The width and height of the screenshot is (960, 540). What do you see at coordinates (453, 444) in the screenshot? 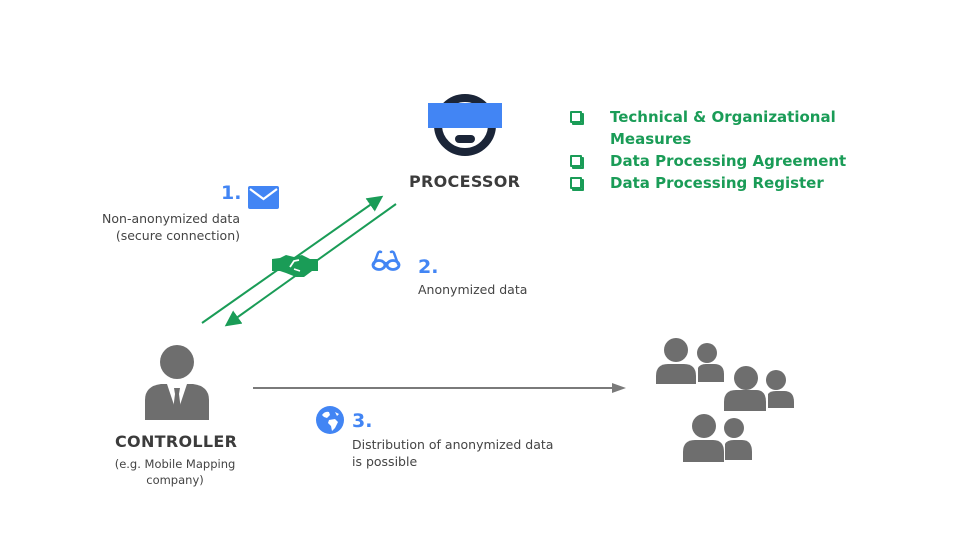
I see `step3-line1: Distribution of anonymized data` at bounding box center [453, 444].